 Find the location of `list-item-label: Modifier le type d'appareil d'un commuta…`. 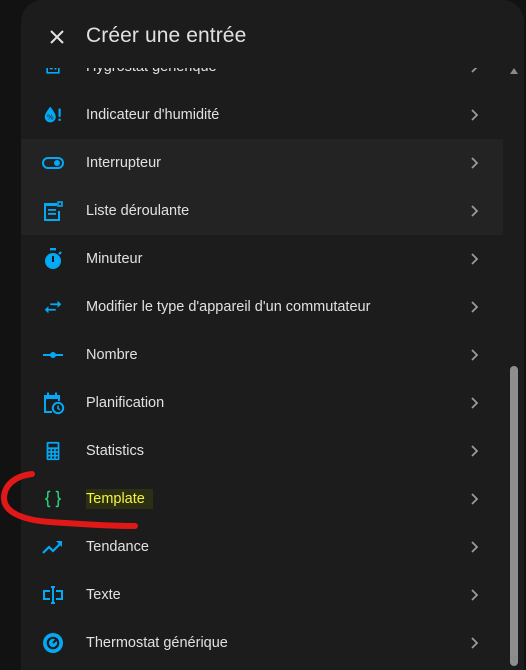

list-item-label: Modifier le type d'appareil d'un commuta… is located at coordinates (228, 307).